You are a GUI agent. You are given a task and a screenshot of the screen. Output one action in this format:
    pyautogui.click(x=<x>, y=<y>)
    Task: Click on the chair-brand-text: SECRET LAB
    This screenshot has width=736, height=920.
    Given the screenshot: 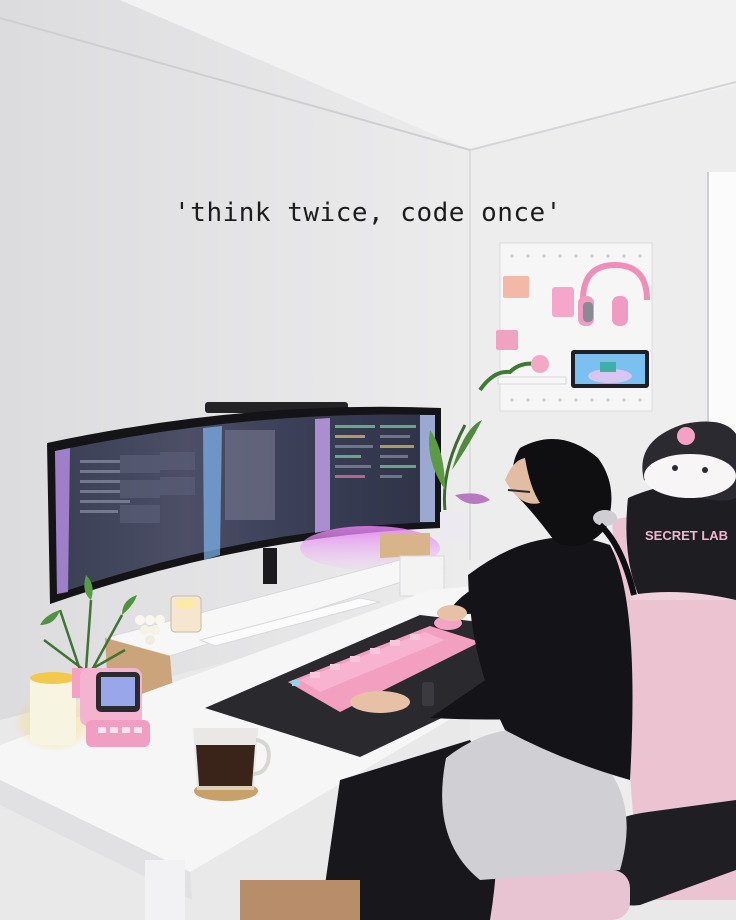 What is the action you would take?
    pyautogui.click(x=686, y=535)
    